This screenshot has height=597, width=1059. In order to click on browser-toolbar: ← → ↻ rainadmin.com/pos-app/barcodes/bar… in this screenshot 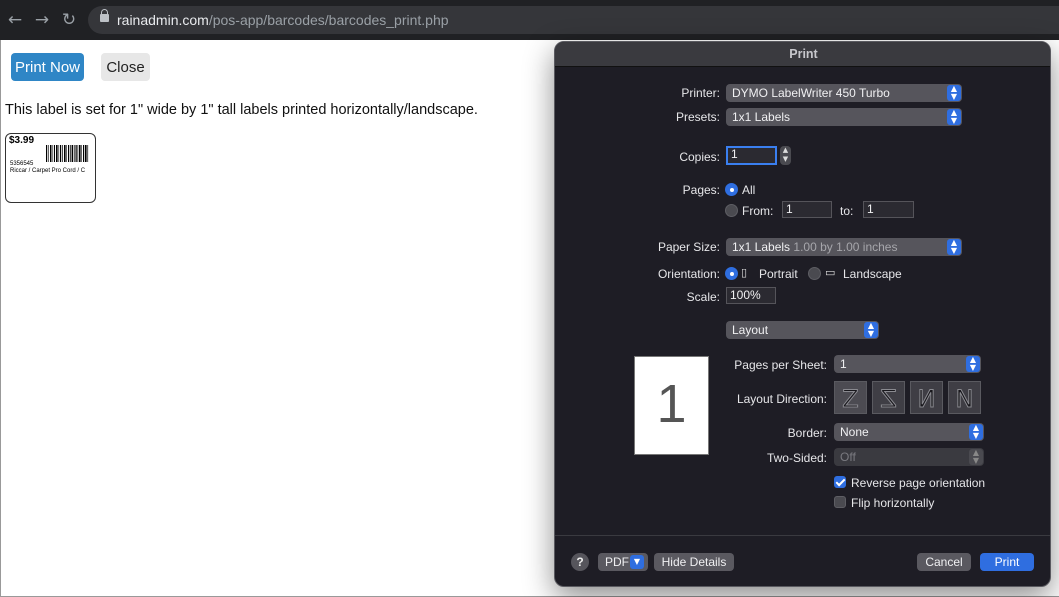, I will do `click(529, 20)`.